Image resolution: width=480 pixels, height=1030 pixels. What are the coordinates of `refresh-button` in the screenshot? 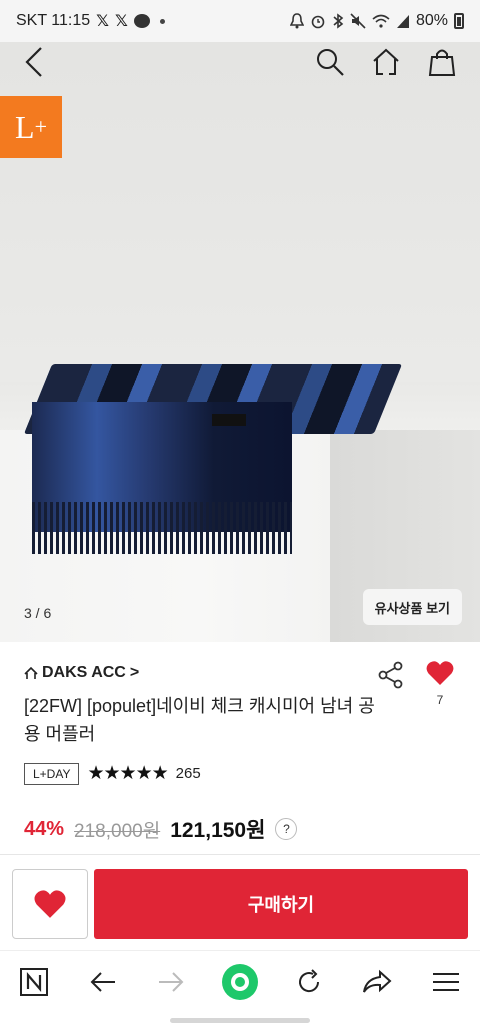 It's located at (309, 982).